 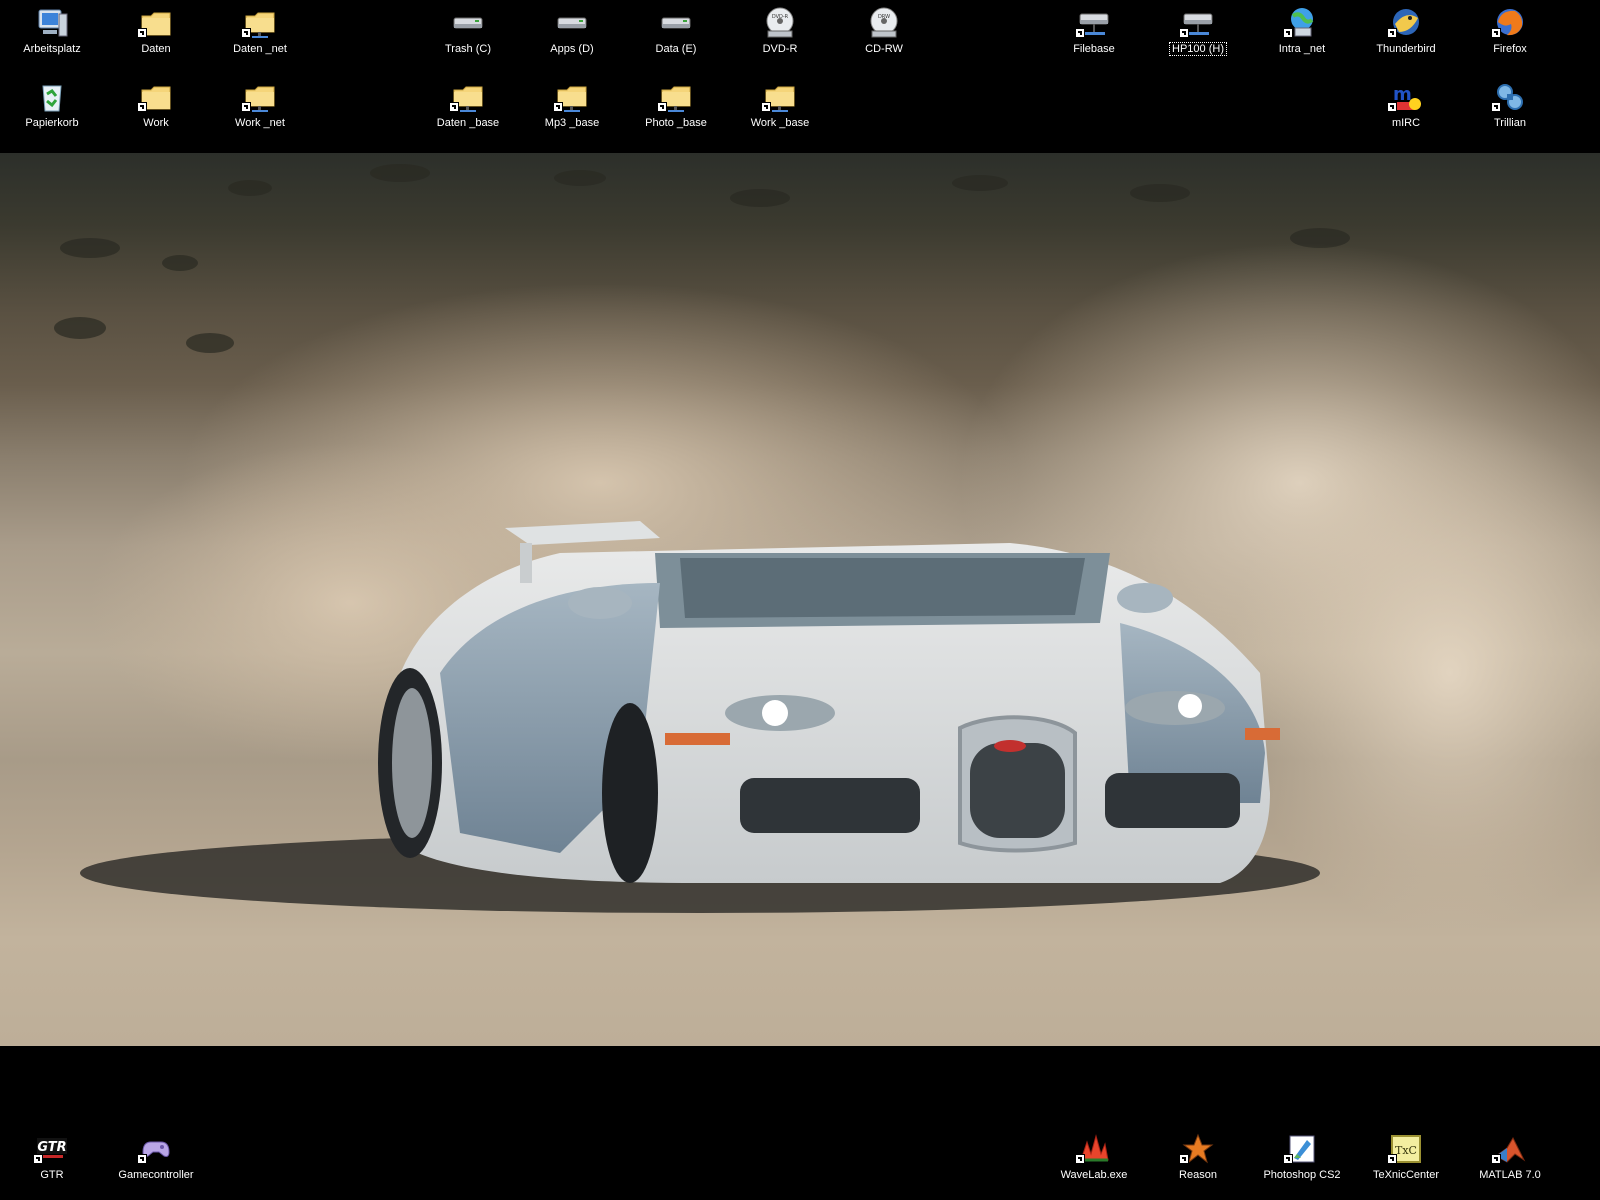 What do you see at coordinates (780, 114) in the screenshot?
I see `desktop-icon-work-base: Work _base` at bounding box center [780, 114].